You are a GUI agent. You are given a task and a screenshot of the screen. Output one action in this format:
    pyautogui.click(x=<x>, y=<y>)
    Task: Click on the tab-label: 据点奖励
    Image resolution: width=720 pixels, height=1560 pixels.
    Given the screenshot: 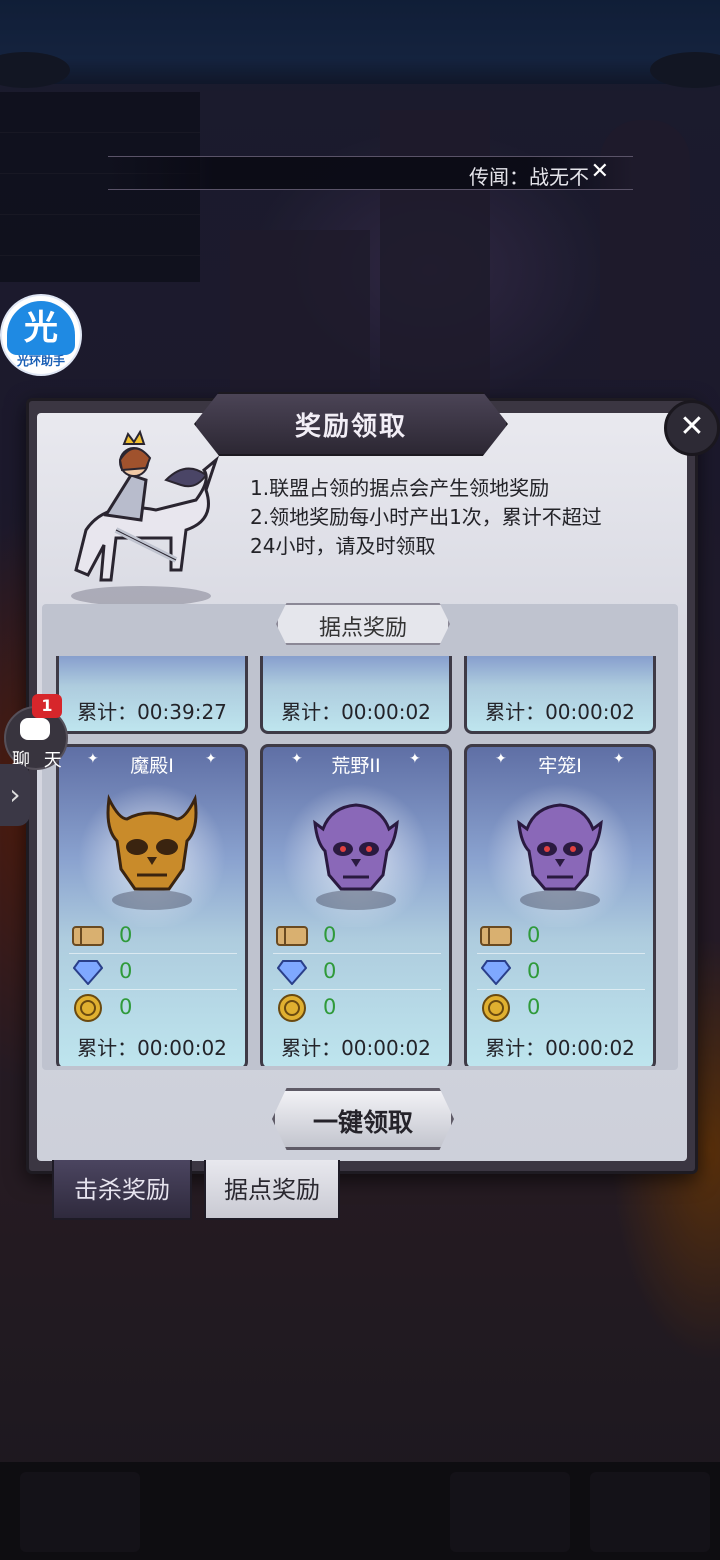 What is the action you would take?
    pyautogui.click(x=272, y=1190)
    